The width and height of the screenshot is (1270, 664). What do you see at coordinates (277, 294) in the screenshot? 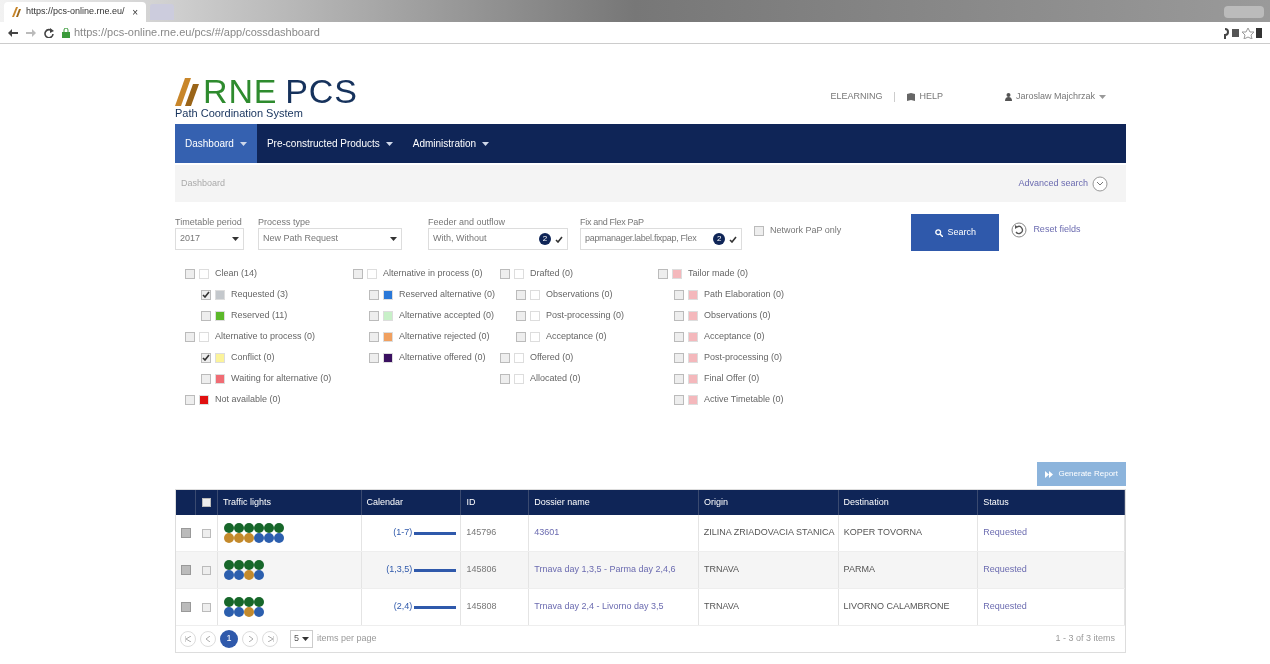
I see `status-filter: Requested (3)` at bounding box center [277, 294].